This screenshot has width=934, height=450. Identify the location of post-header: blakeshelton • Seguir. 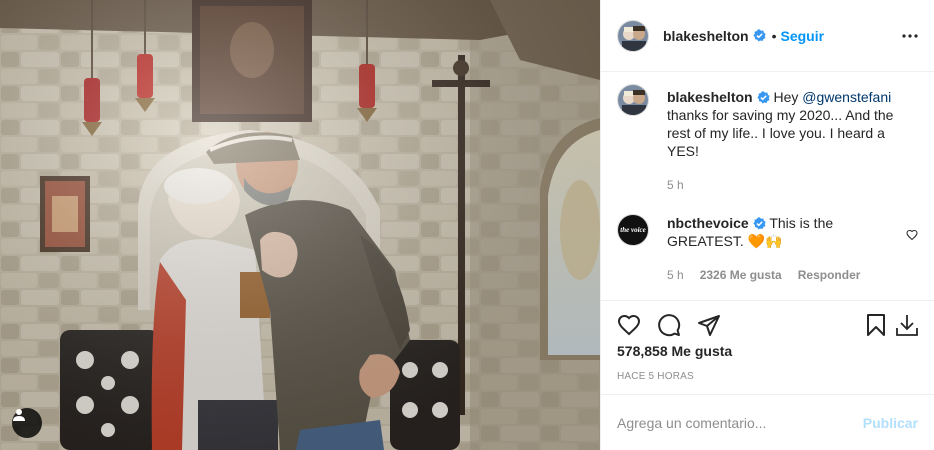
(767, 36).